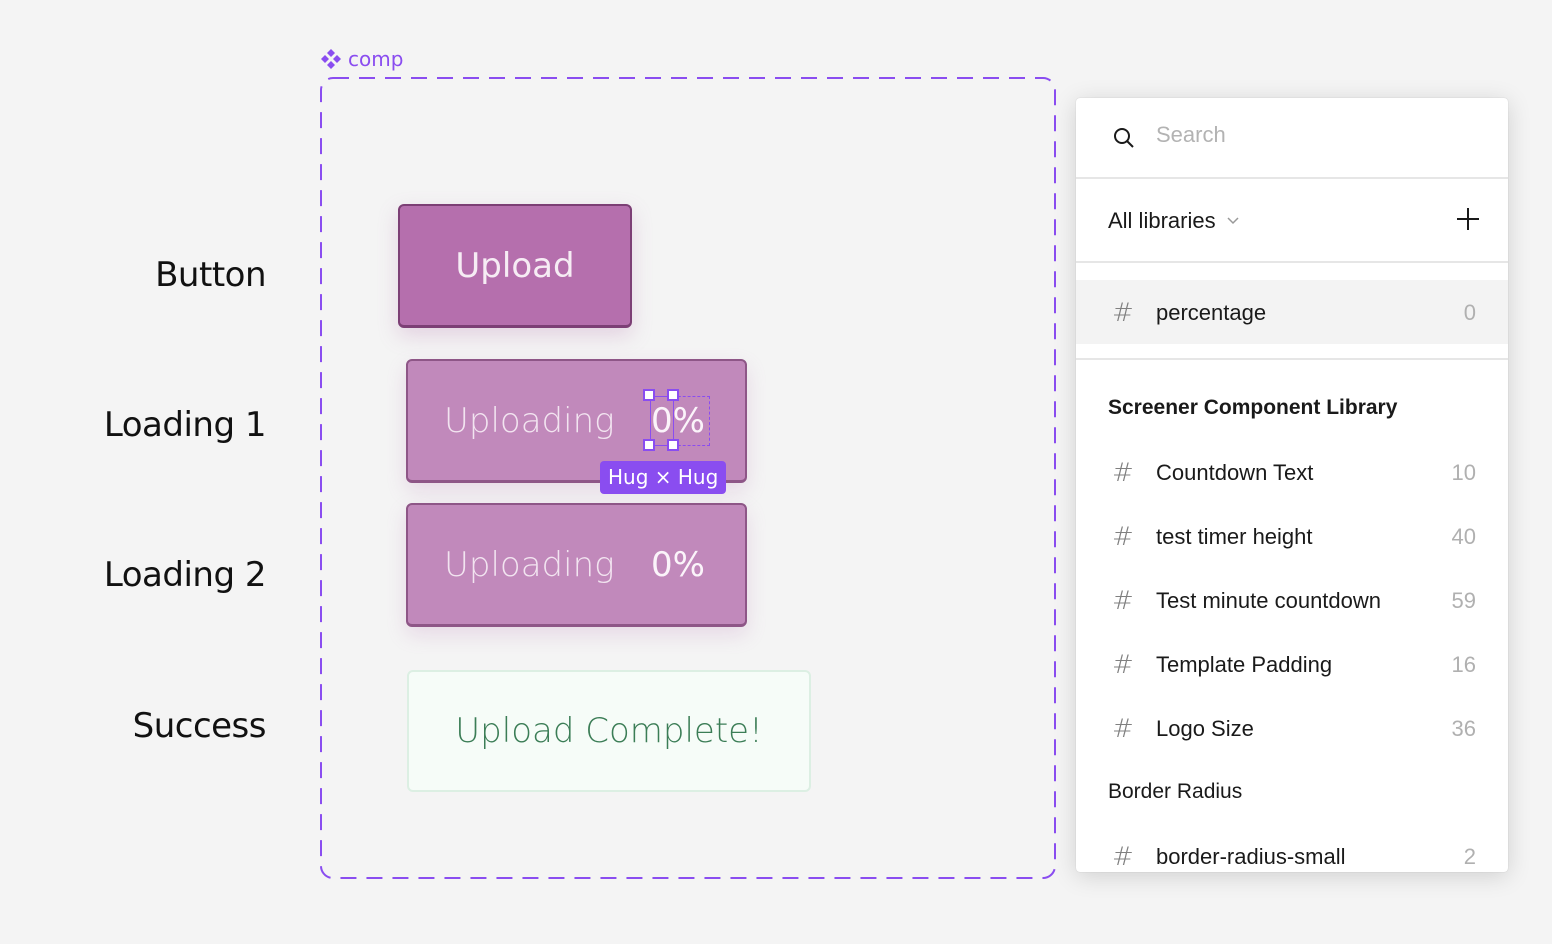 The width and height of the screenshot is (1552, 944). What do you see at coordinates (1175, 791) in the screenshot?
I see `variable-group-title: Border Radius` at bounding box center [1175, 791].